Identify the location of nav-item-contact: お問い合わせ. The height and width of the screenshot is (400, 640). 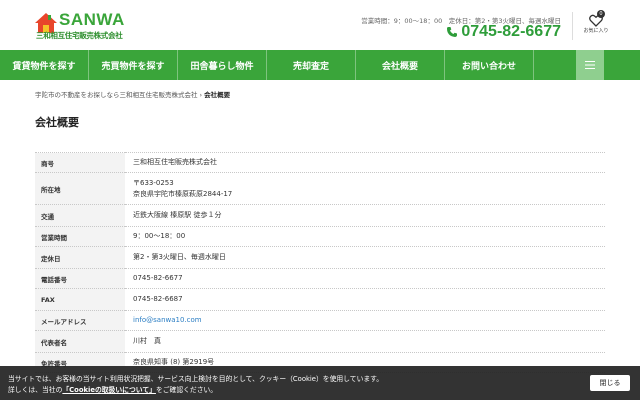
(489, 65).